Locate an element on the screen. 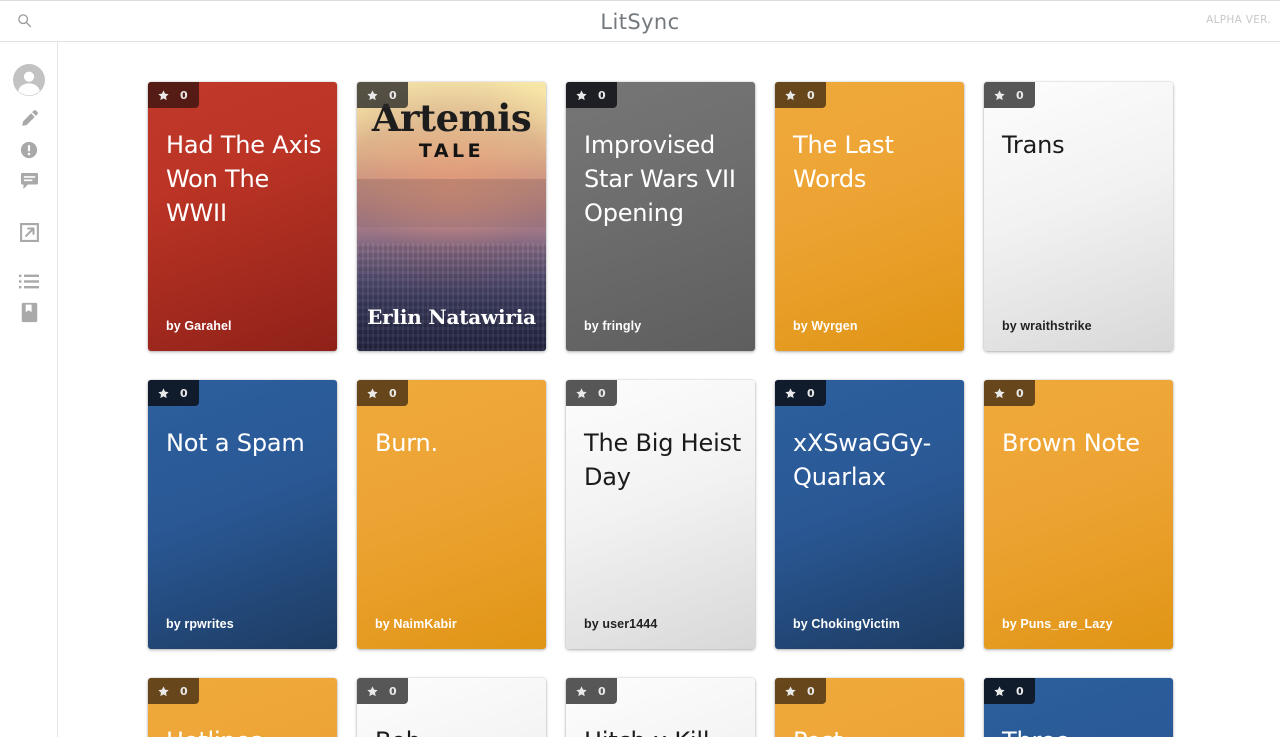 The image size is (1280, 737). page-title: LitSync is located at coordinates (640, 22).